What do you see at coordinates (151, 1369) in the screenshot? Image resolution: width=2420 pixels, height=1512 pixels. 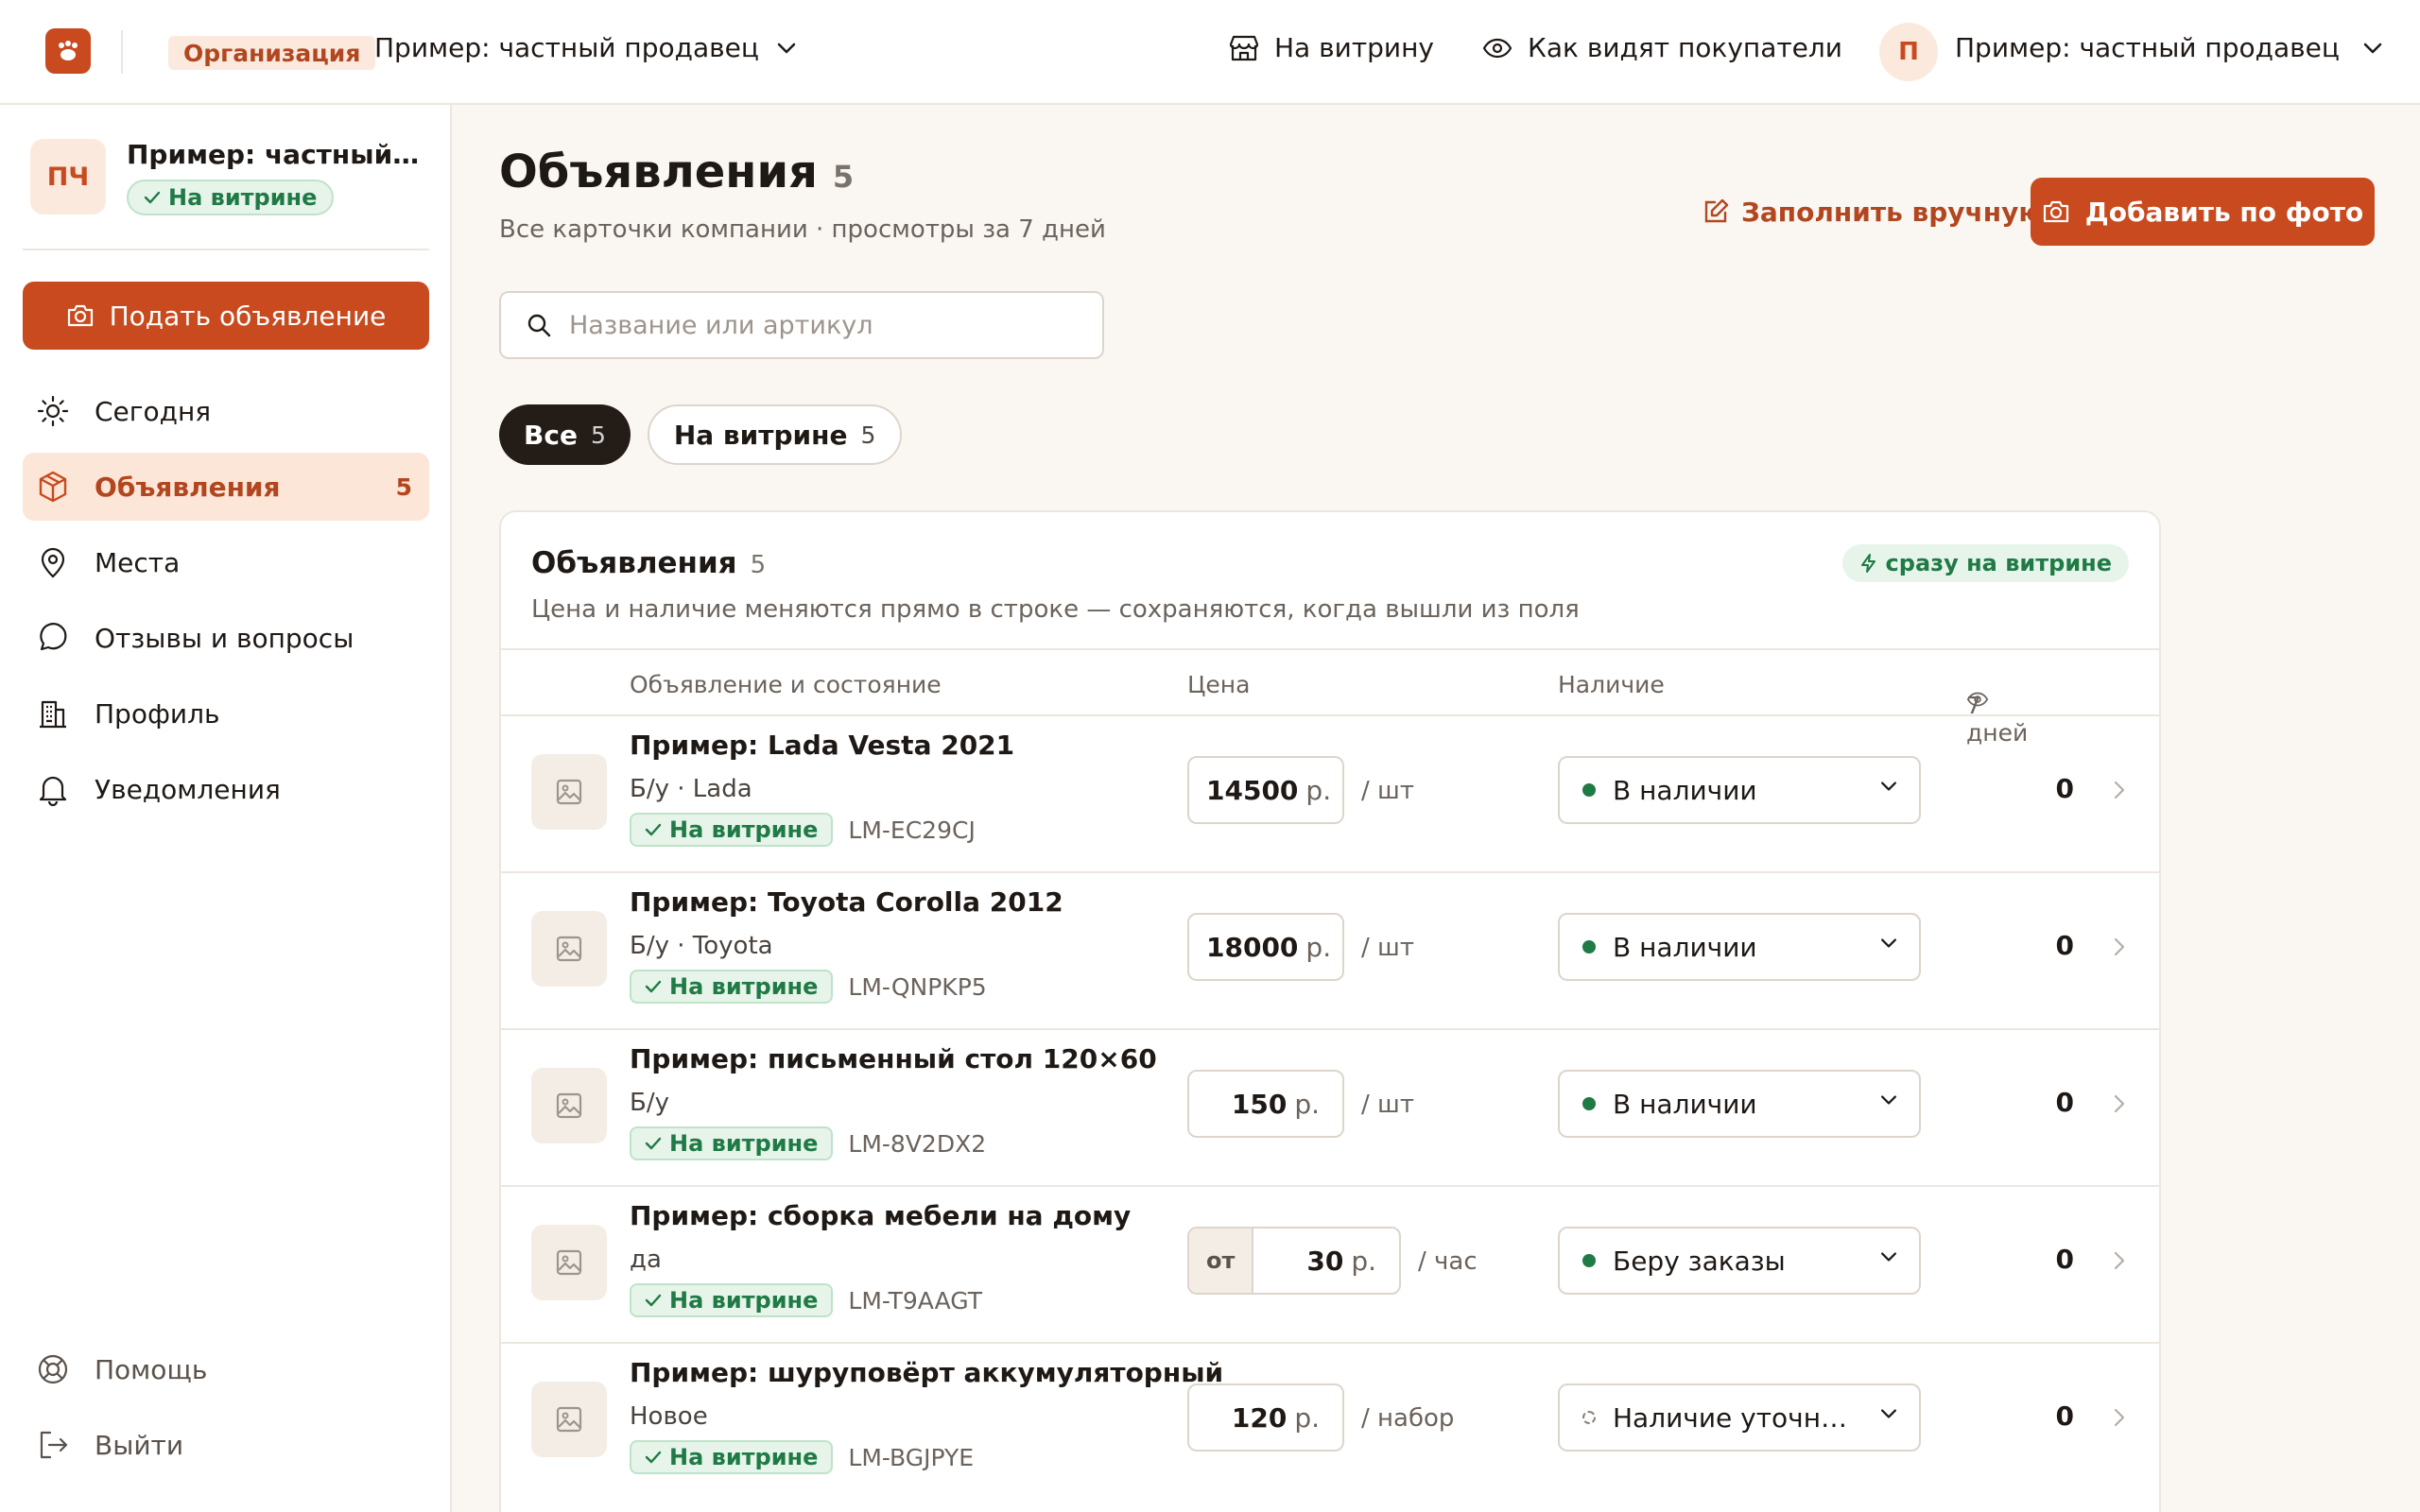 I see `sidebar-item-label: Помощь` at bounding box center [151, 1369].